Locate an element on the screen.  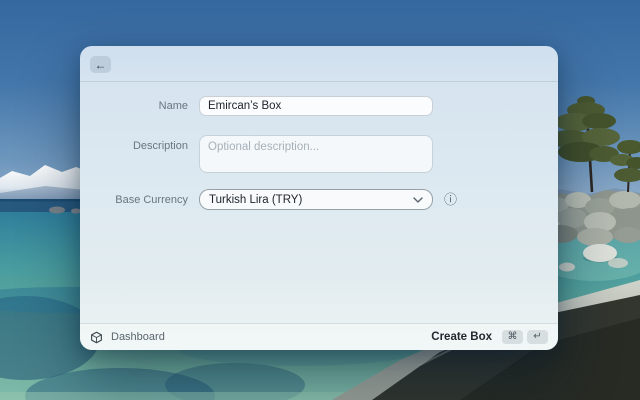
name-label: Name is located at coordinates (173, 106).